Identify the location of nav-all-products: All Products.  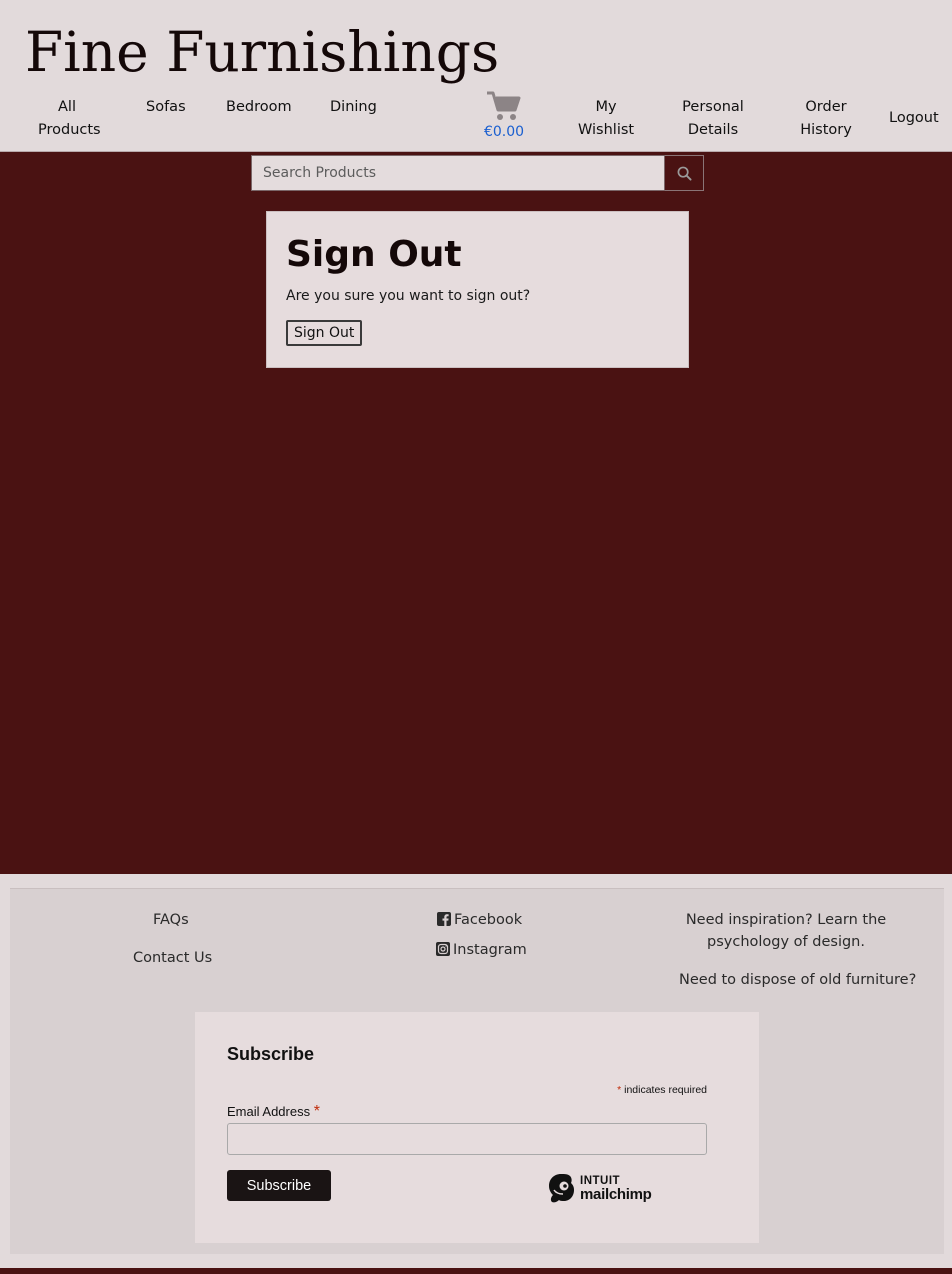
(69, 119).